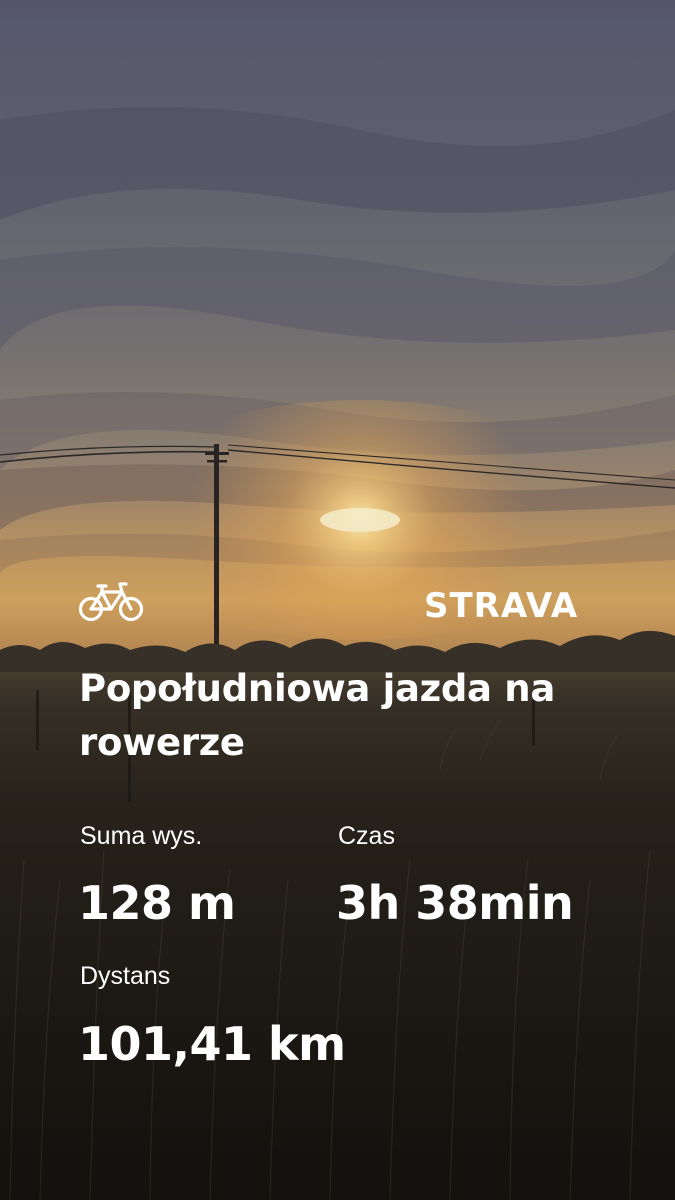 The height and width of the screenshot is (1200, 675). What do you see at coordinates (111, 602) in the screenshot?
I see `bicycle-icon` at bounding box center [111, 602].